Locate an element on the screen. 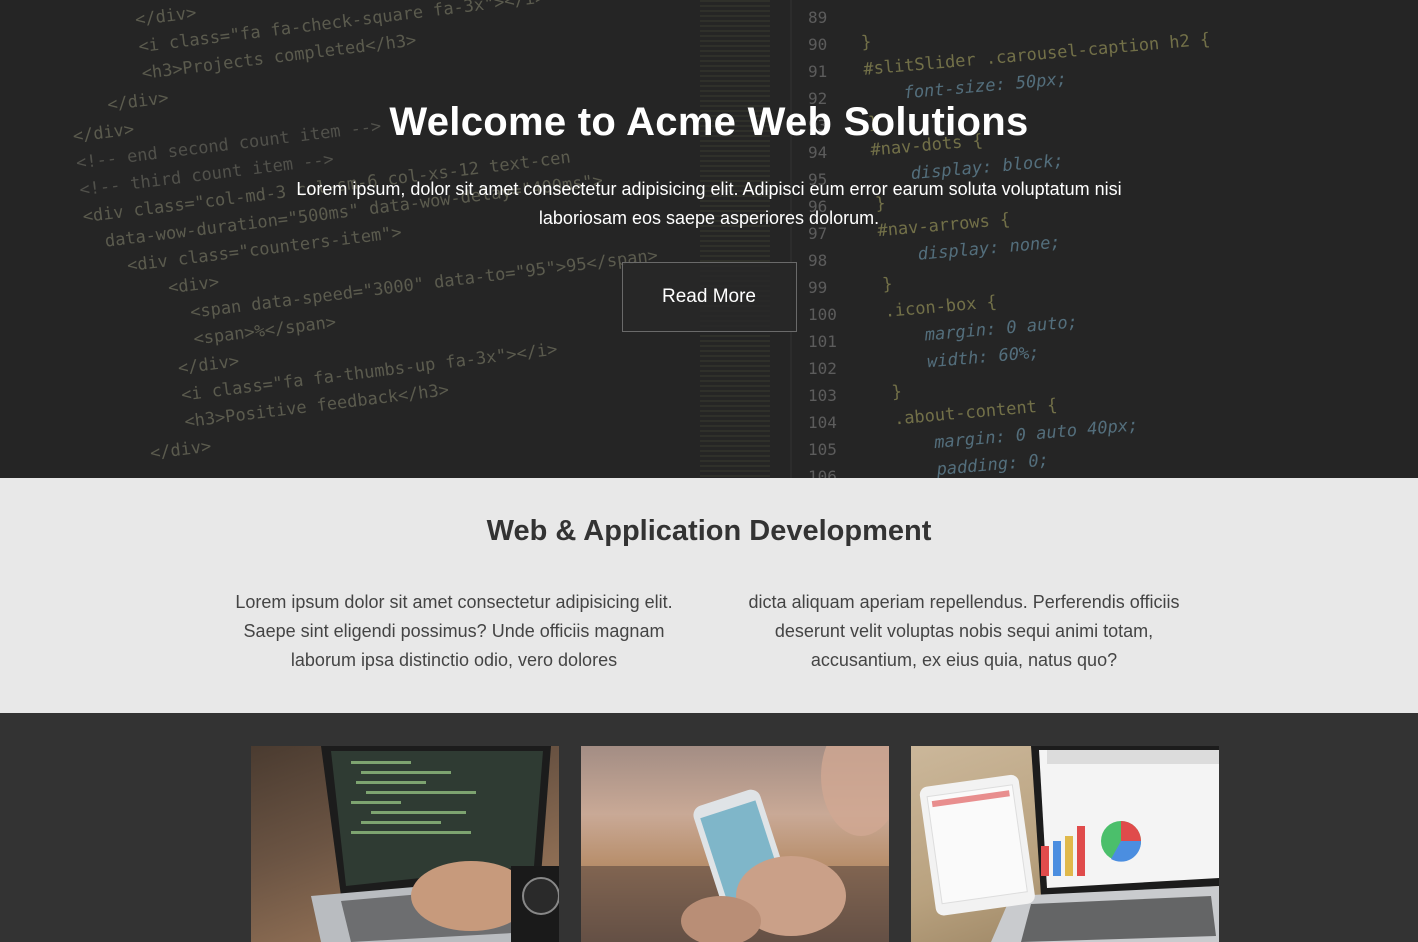  section-title: Web & Application Development is located at coordinates (709, 531).